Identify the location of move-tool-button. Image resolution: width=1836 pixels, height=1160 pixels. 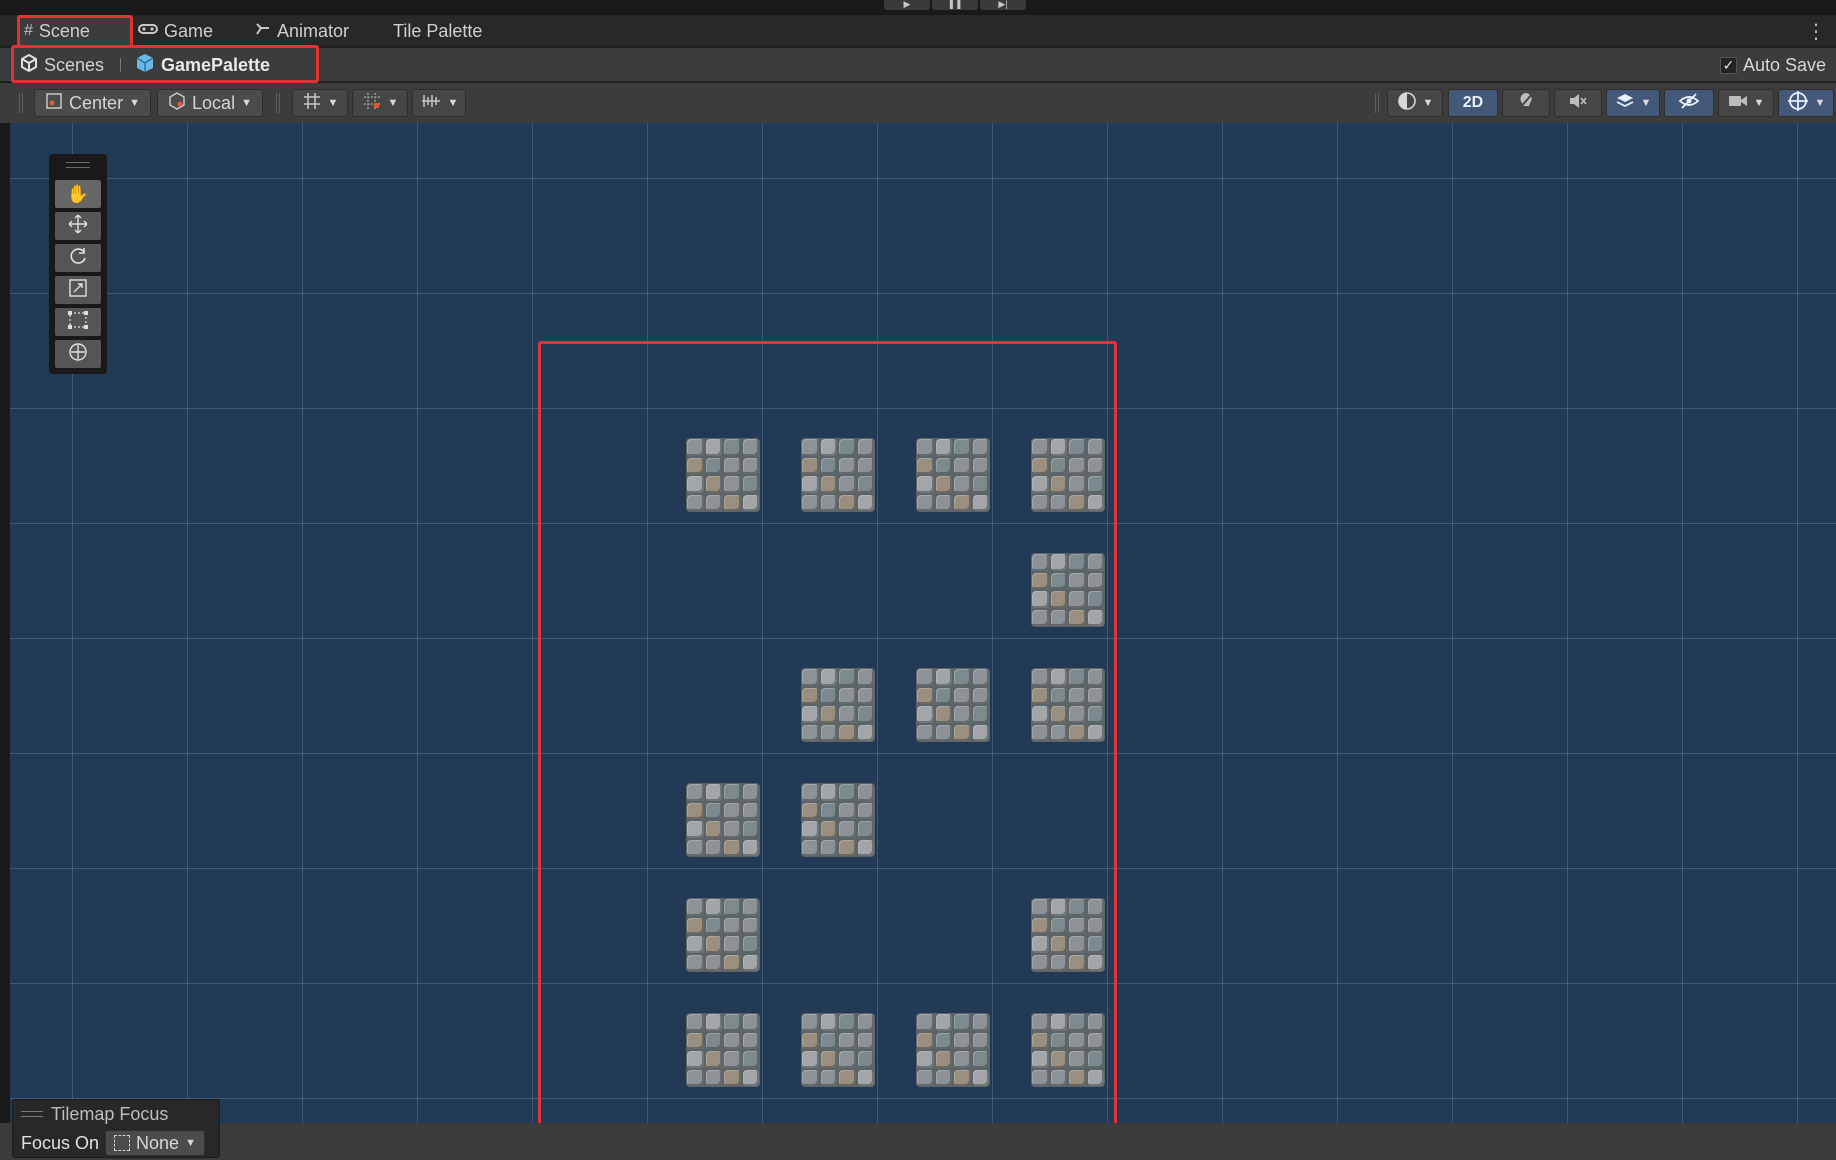
(78, 226).